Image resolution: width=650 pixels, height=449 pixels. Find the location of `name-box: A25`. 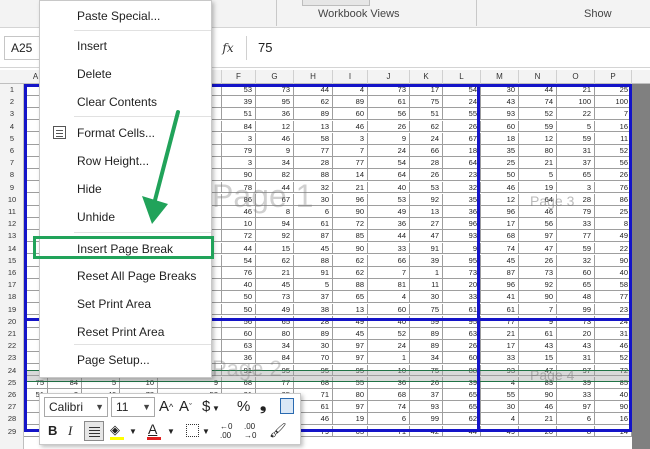

name-box: A25 is located at coordinates (22, 48).